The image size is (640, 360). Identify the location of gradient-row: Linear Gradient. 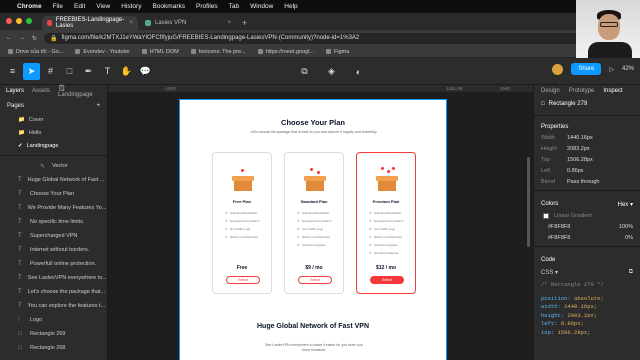
(587, 215).